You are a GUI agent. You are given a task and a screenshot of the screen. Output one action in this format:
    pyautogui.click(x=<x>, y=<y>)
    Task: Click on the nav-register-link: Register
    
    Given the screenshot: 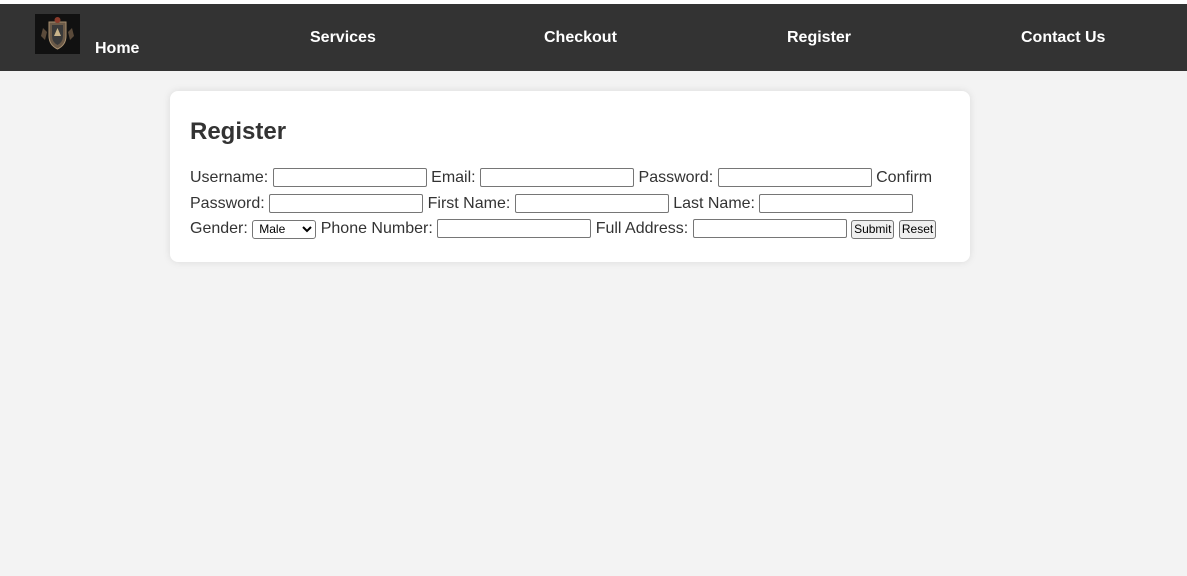 What is the action you would take?
    pyautogui.click(x=819, y=38)
    